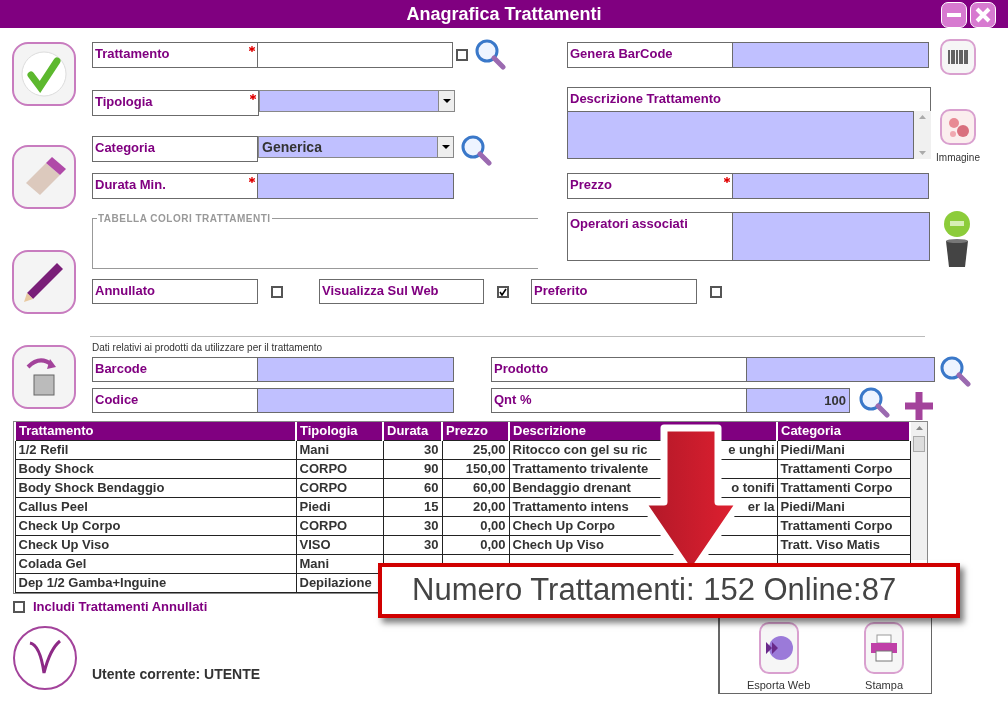 This screenshot has height=706, width=1008. I want to click on barcode-button, so click(958, 57).